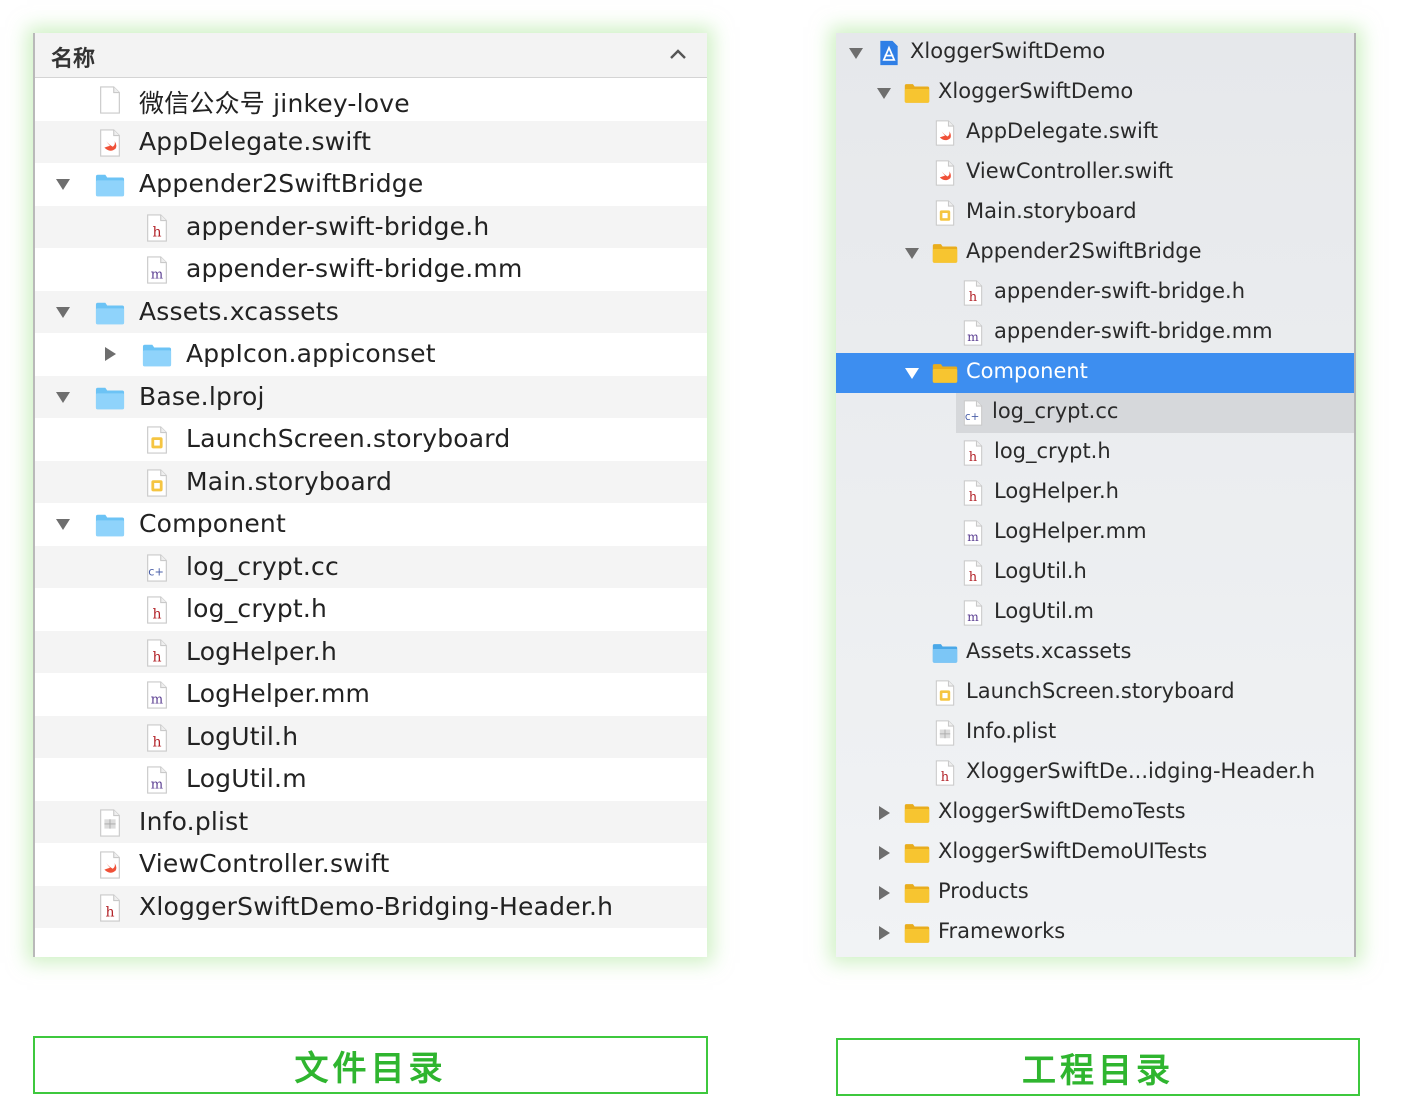 The width and height of the screenshot is (1406, 1114). I want to click on navigator-row: AppDelegate.swift, so click(1095, 133).